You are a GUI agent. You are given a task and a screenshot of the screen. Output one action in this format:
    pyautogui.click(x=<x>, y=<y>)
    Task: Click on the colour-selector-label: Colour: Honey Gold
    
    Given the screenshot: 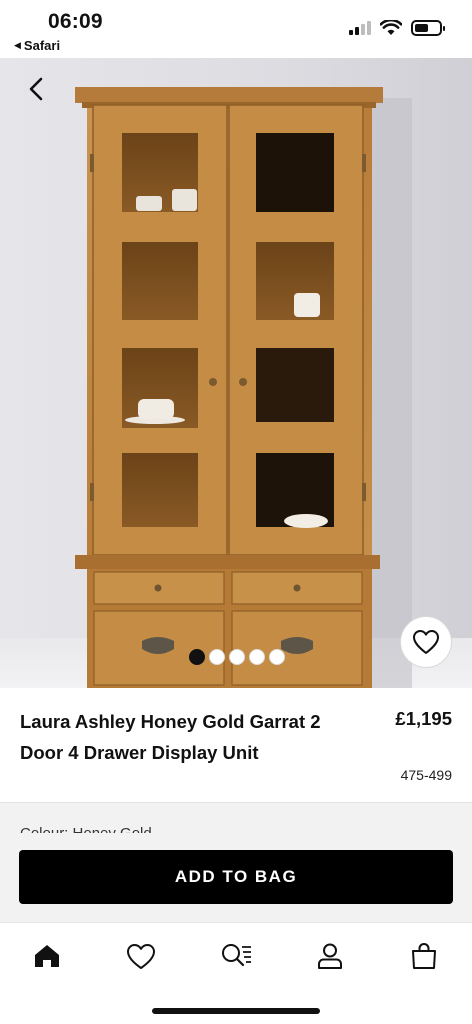 What is the action you would take?
    pyautogui.click(x=86, y=828)
    